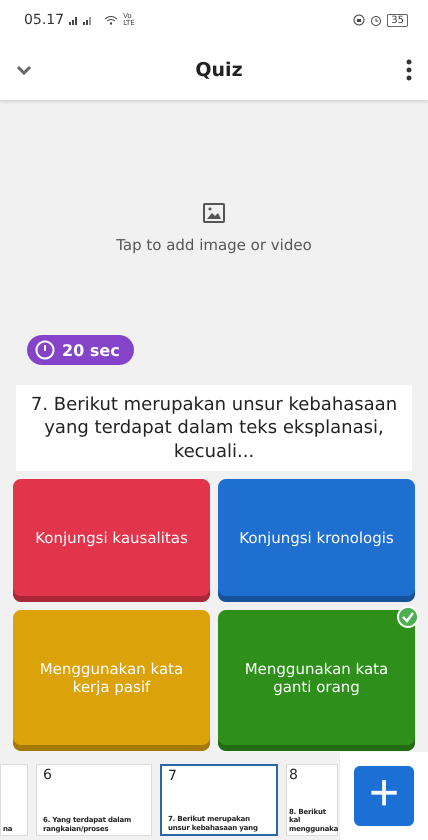  Describe the element at coordinates (45, 350) in the screenshot. I see `timer-icon` at that location.